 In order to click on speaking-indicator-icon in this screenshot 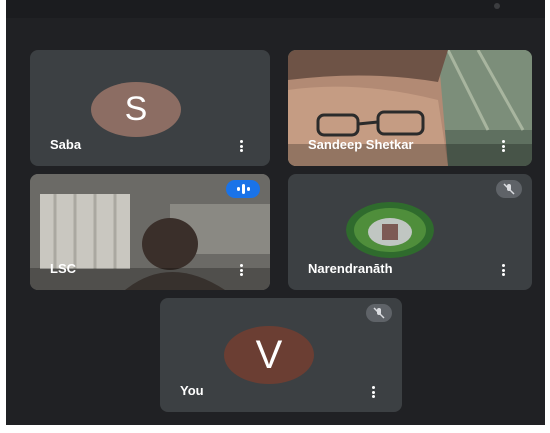, I will do `click(243, 189)`.